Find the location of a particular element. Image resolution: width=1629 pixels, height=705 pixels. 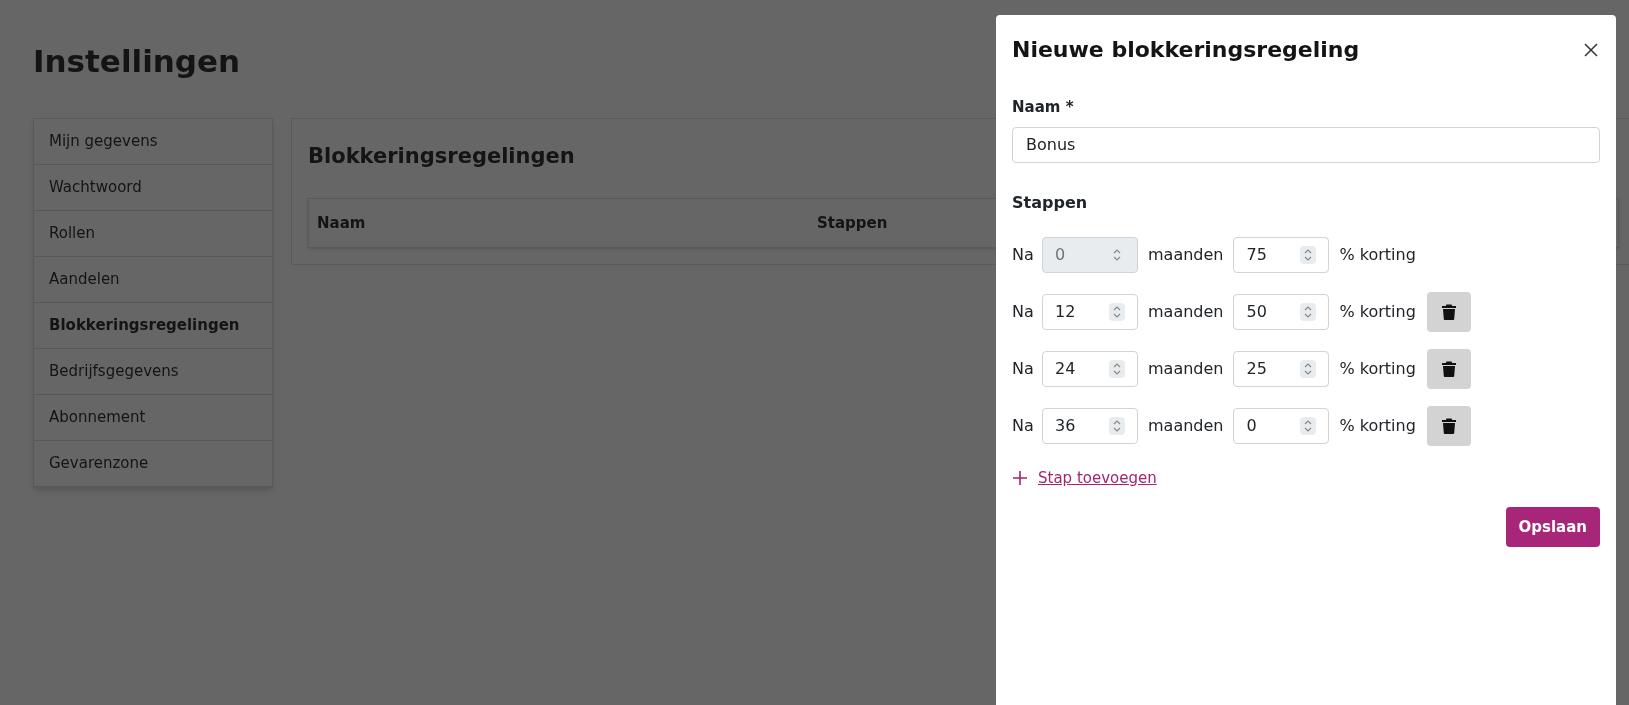

field-label: Naam * is located at coordinates (1043, 107).